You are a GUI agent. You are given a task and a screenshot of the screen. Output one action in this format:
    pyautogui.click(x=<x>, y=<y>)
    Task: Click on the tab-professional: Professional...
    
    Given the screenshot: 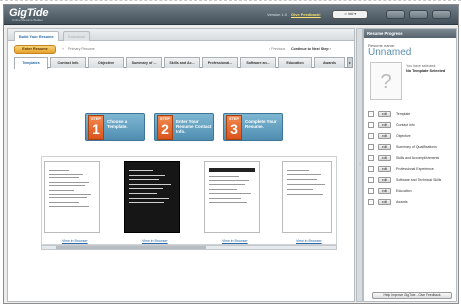 What is the action you would take?
    pyautogui.click(x=220, y=62)
    